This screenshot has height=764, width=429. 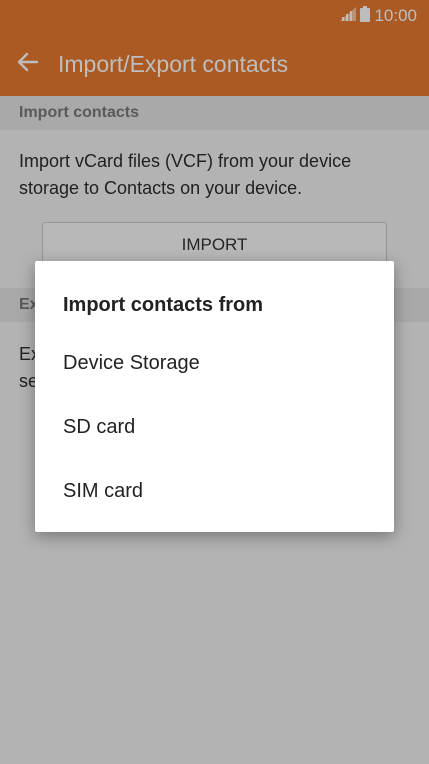 I want to click on option-sd-card: SD card, so click(x=214, y=427).